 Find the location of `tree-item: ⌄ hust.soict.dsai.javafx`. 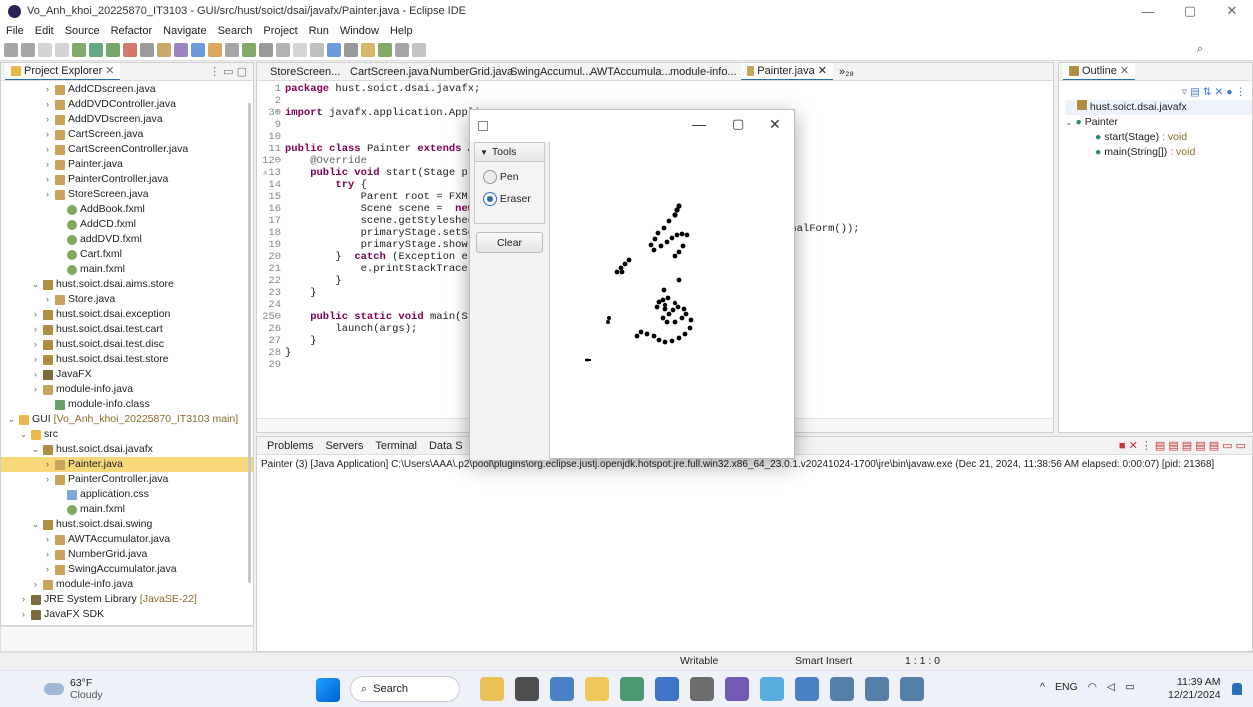

tree-item: ⌄ hust.soict.dsai.javafx is located at coordinates (127, 449).